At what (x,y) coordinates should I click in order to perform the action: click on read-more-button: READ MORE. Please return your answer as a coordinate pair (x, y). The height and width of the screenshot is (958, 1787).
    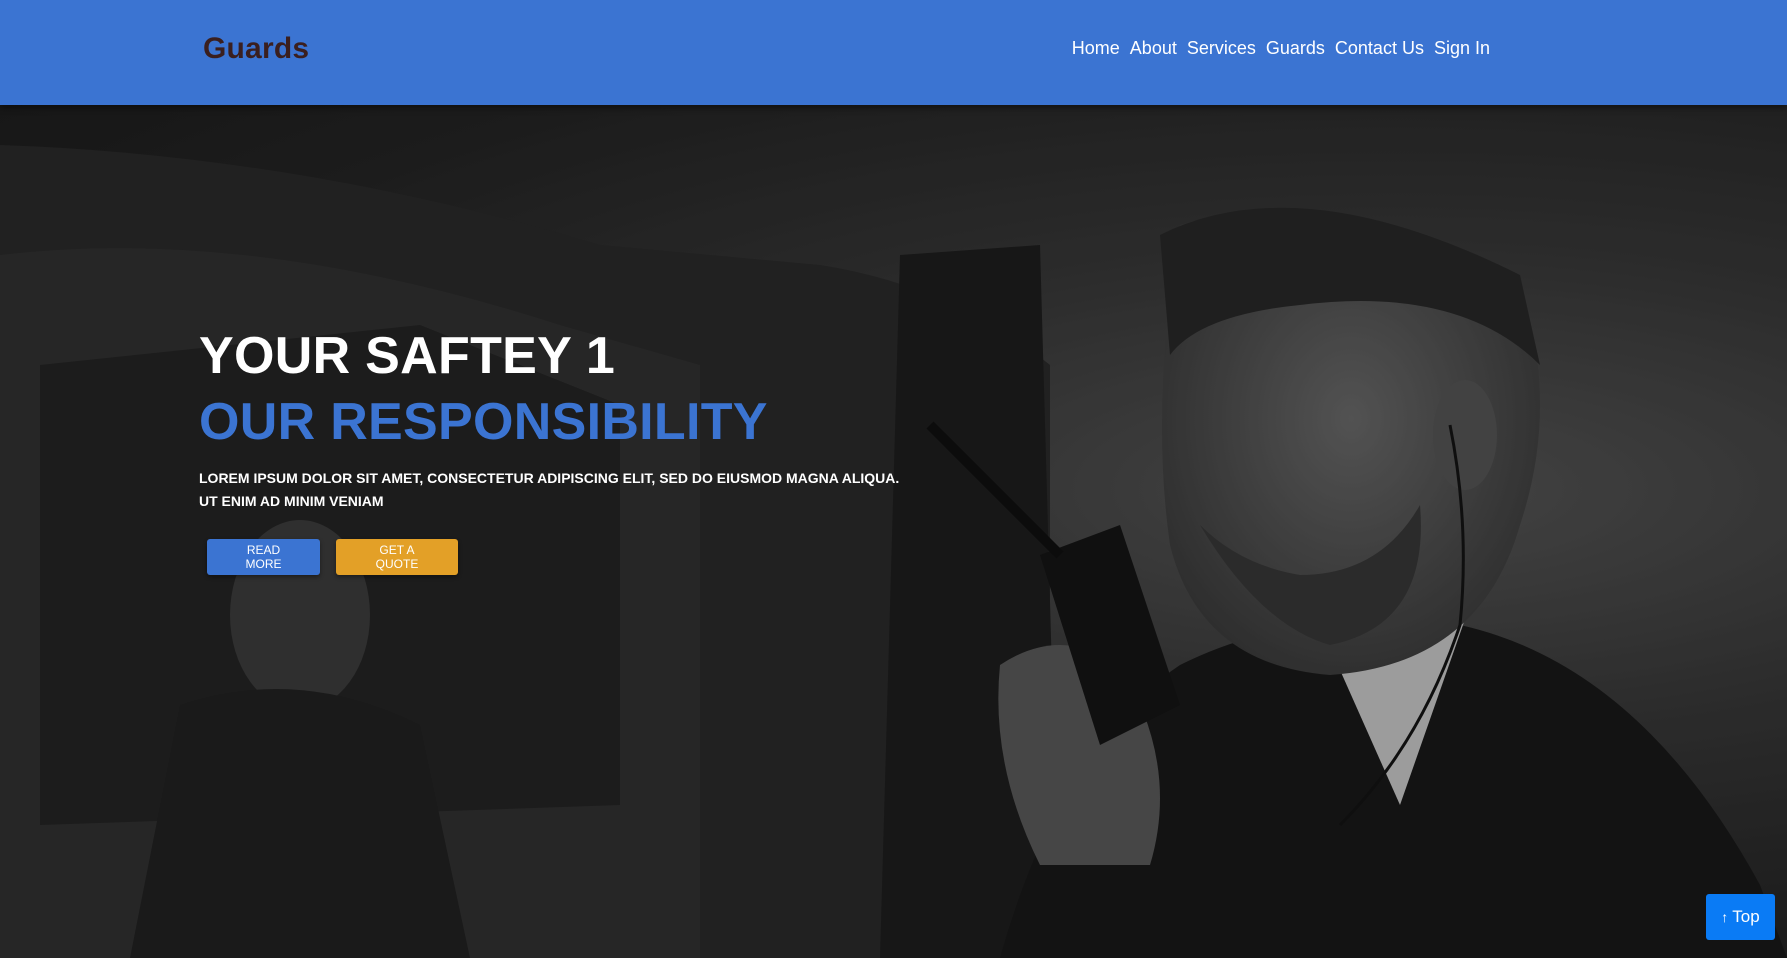
    Looking at the image, I should click on (263, 556).